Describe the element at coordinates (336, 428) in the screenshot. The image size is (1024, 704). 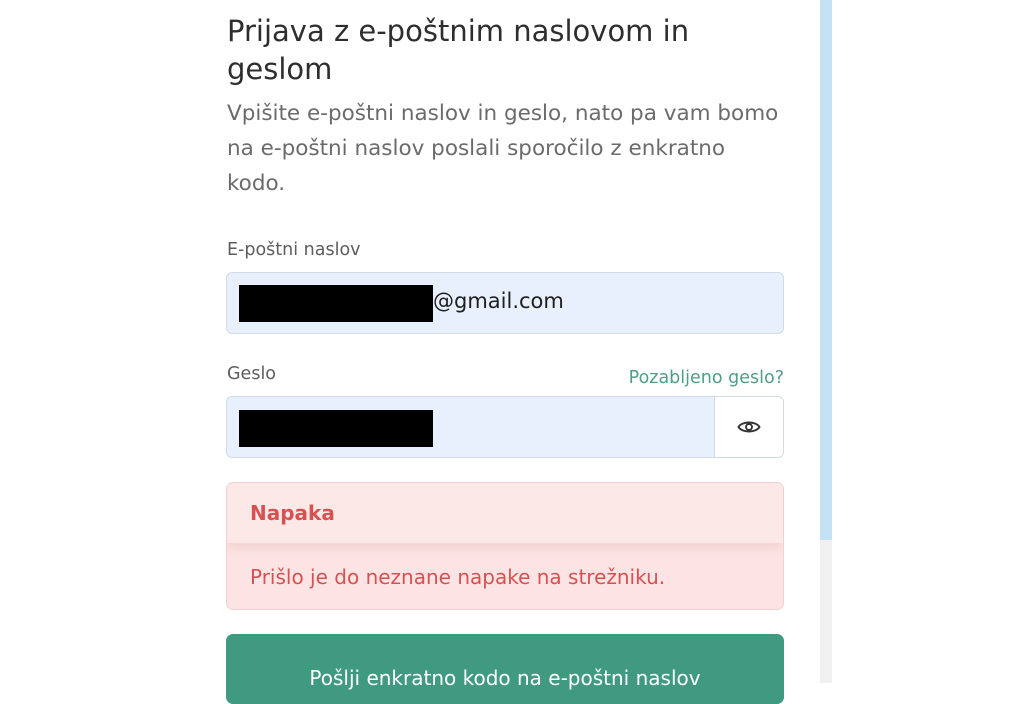
I see `redacted-password` at that location.